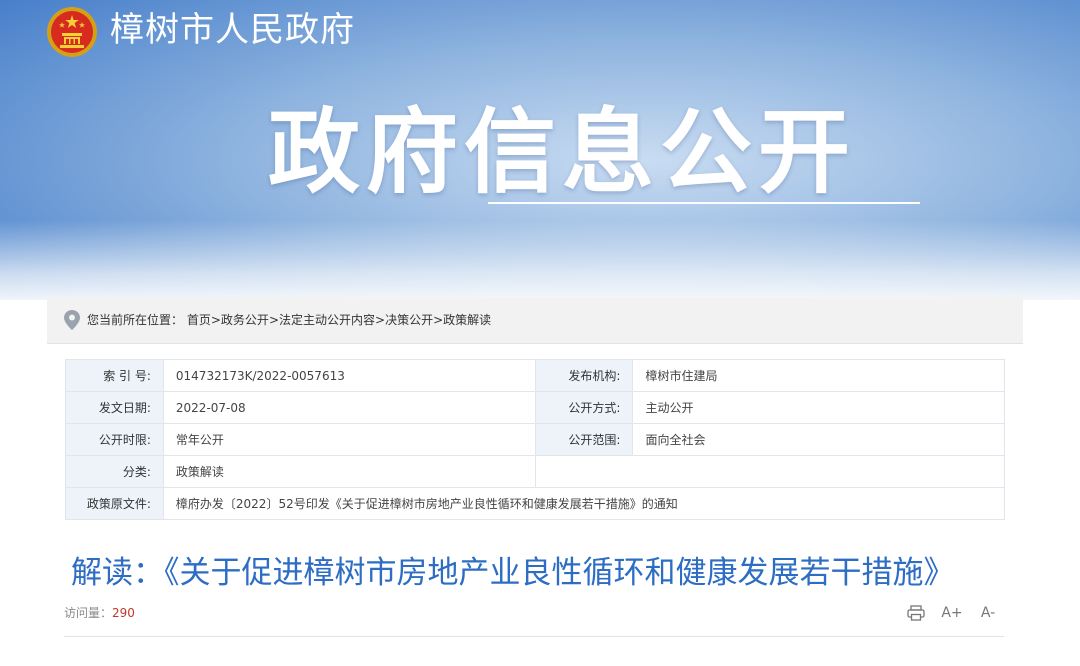  I want to click on breadcrumb-item-statutory: 法定主动公开内容, so click(327, 320).